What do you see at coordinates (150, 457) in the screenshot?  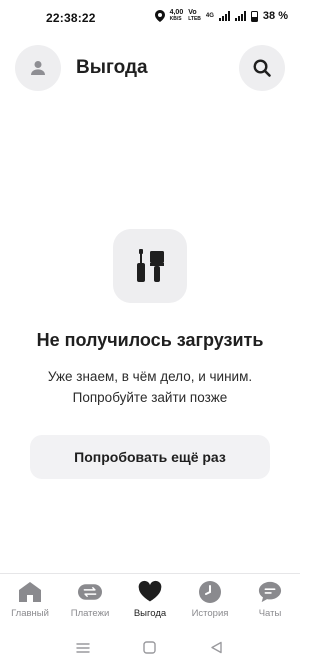 I see `retry-button: Попробовать ещё раз` at bounding box center [150, 457].